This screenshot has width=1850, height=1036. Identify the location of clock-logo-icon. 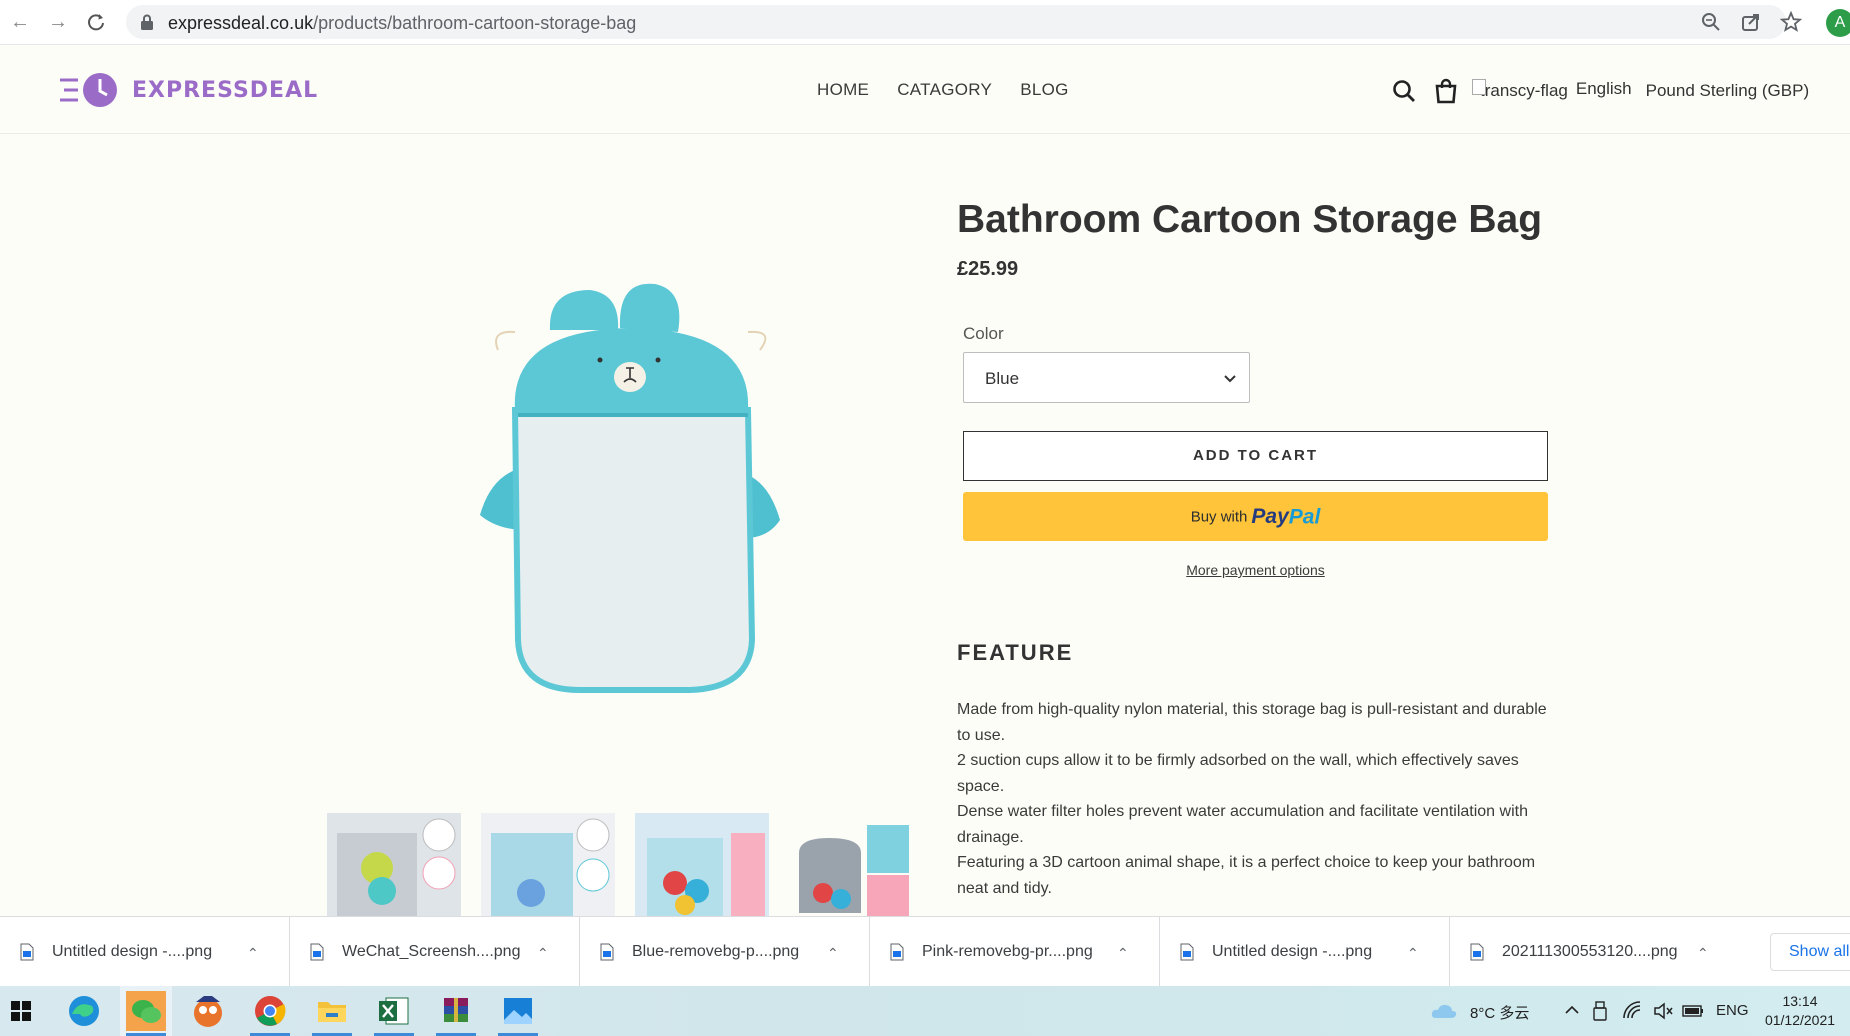
(88, 90).